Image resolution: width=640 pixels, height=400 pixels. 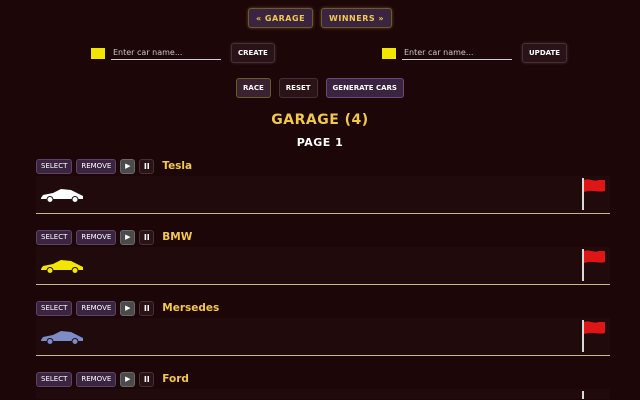 What do you see at coordinates (389, 53) in the screenshot?
I see `update-color-picker` at bounding box center [389, 53].